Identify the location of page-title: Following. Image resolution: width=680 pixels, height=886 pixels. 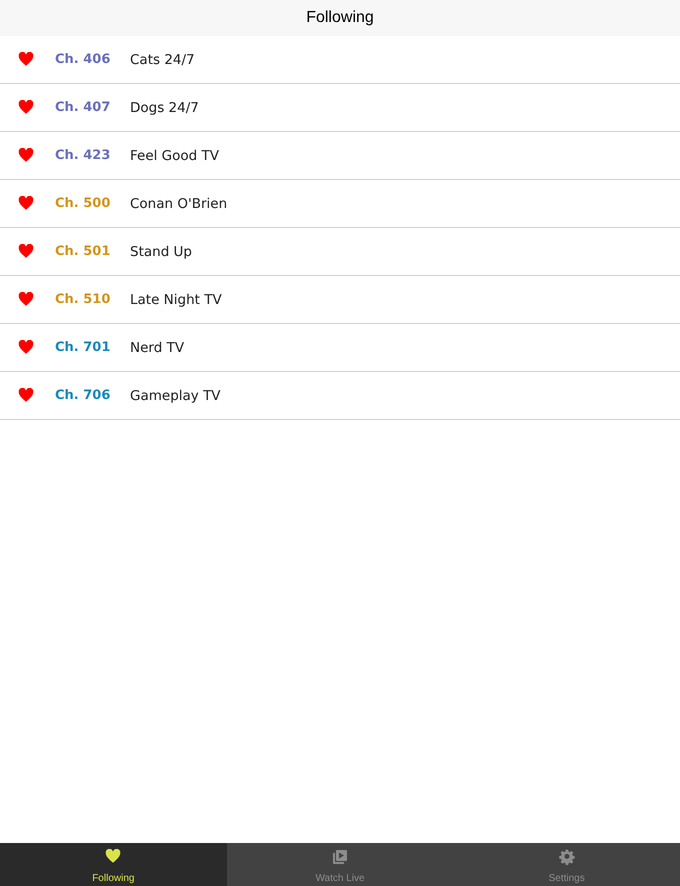
(340, 18).